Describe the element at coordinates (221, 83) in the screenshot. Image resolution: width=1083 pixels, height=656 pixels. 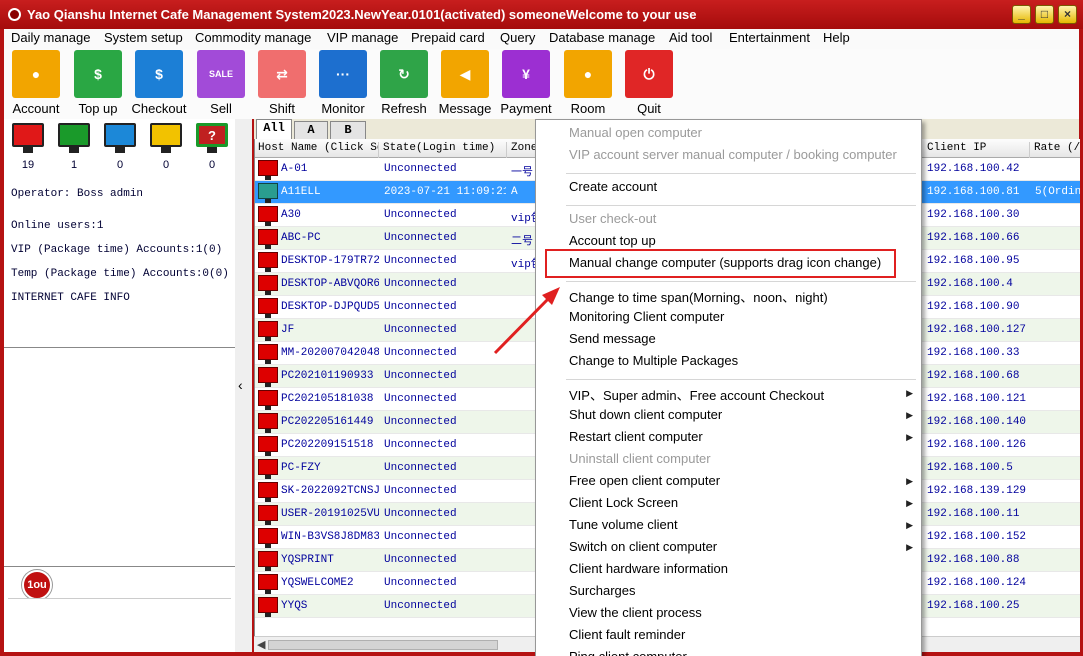
I see `toolbar-sell-button: SALE Sell` at that location.